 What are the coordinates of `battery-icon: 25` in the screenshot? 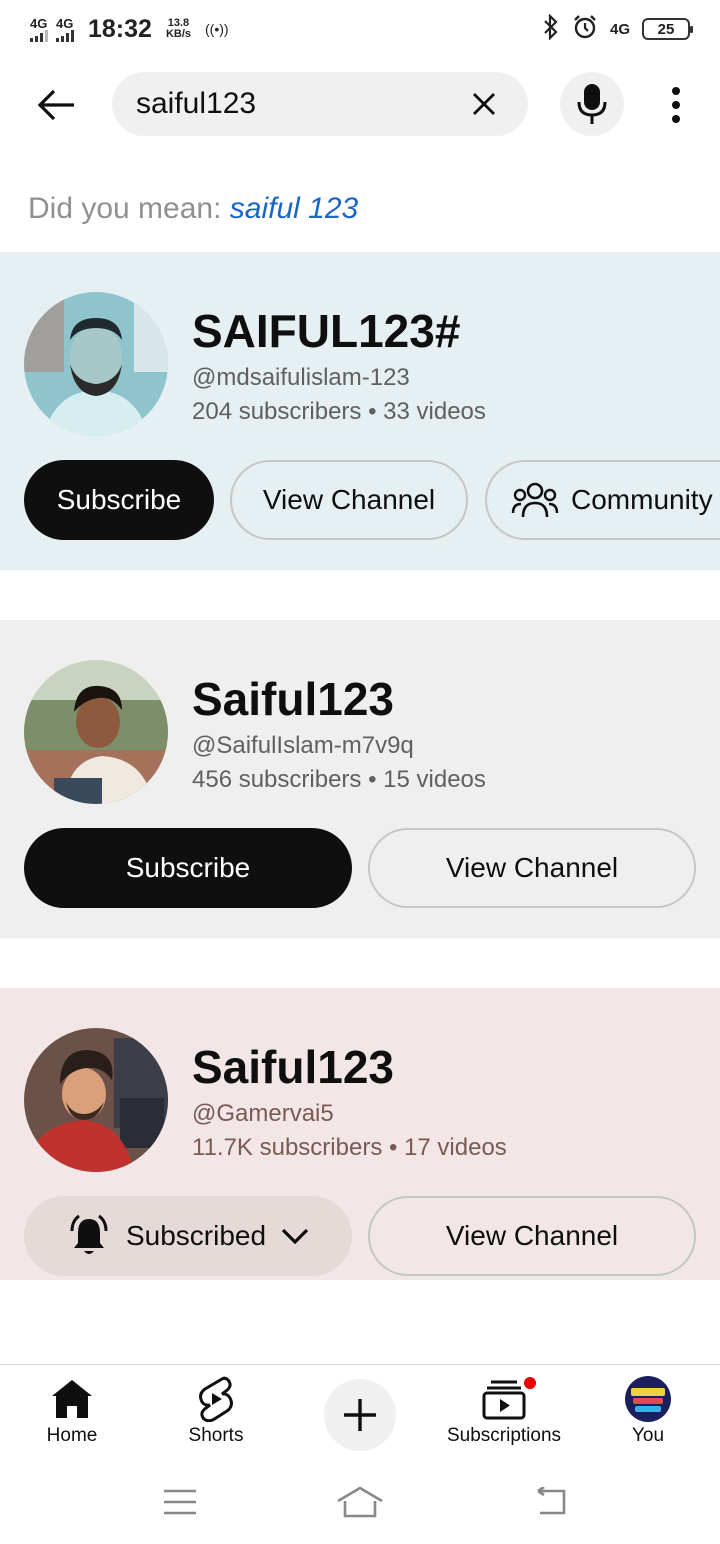 It's located at (667, 29).